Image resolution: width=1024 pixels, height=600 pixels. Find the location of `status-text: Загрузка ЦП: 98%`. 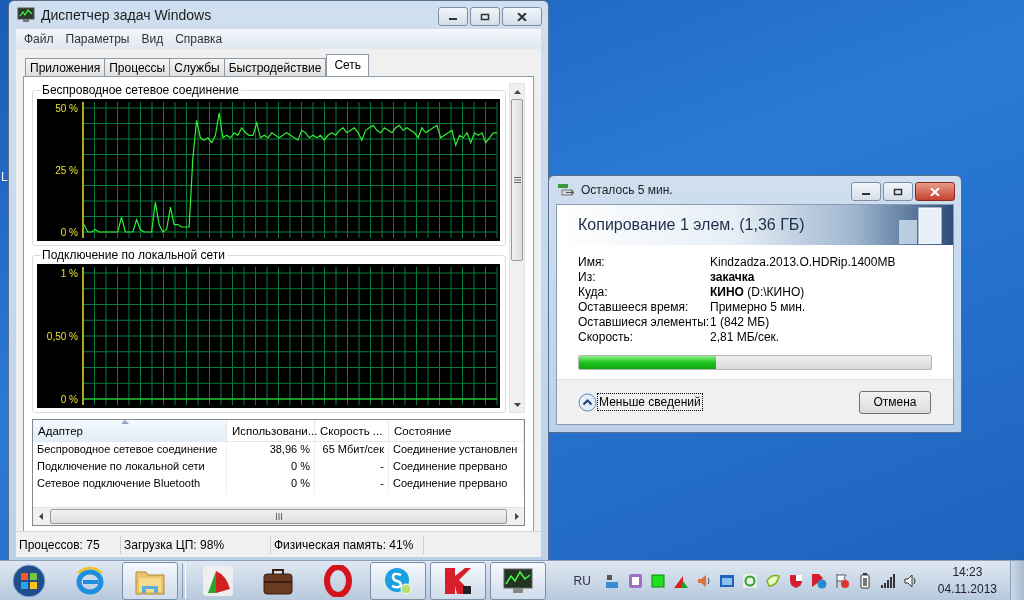

status-text: Загрузка ЦП: 98% is located at coordinates (196, 544).